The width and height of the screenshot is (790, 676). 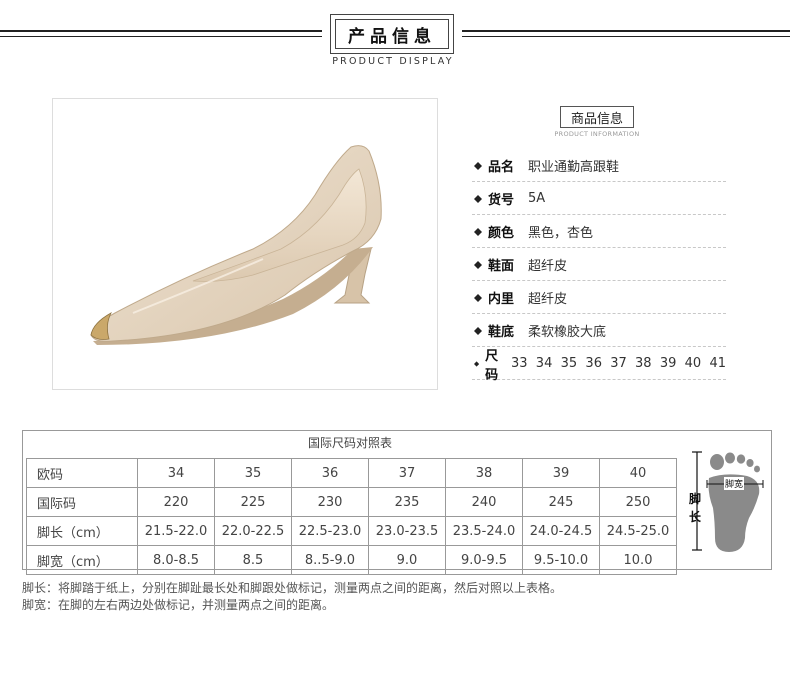 I want to click on info-value: 柔软橡胶大底, so click(x=567, y=332).